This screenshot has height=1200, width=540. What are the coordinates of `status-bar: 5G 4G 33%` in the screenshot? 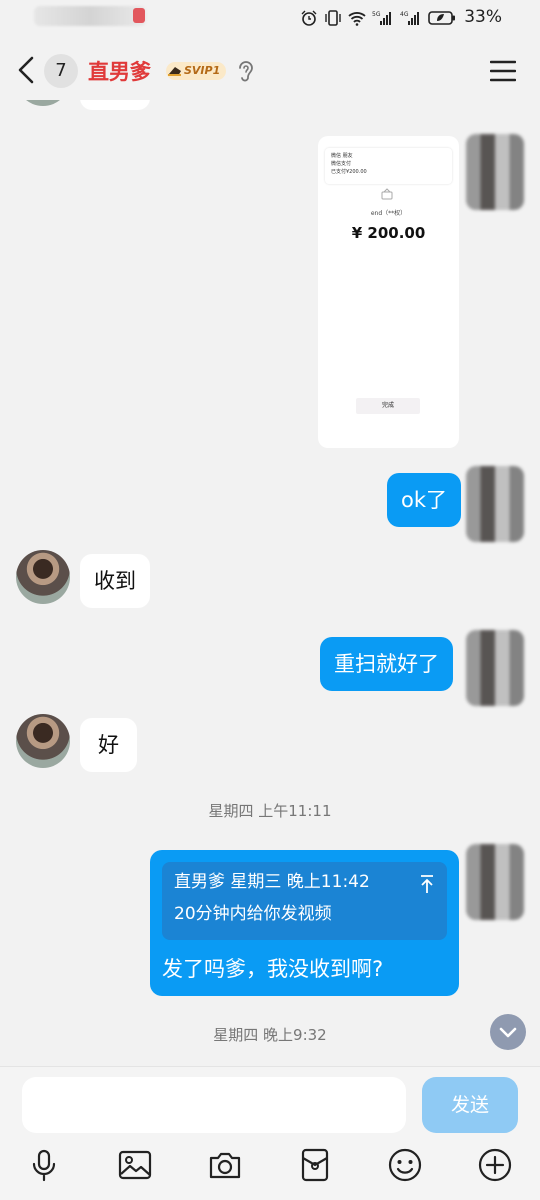 It's located at (270, 18).